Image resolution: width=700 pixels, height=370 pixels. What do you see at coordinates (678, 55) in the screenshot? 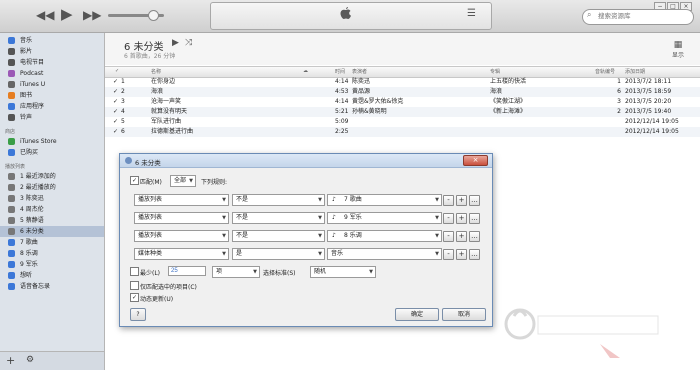
I see `view-options-label: 显示` at bounding box center [678, 55].